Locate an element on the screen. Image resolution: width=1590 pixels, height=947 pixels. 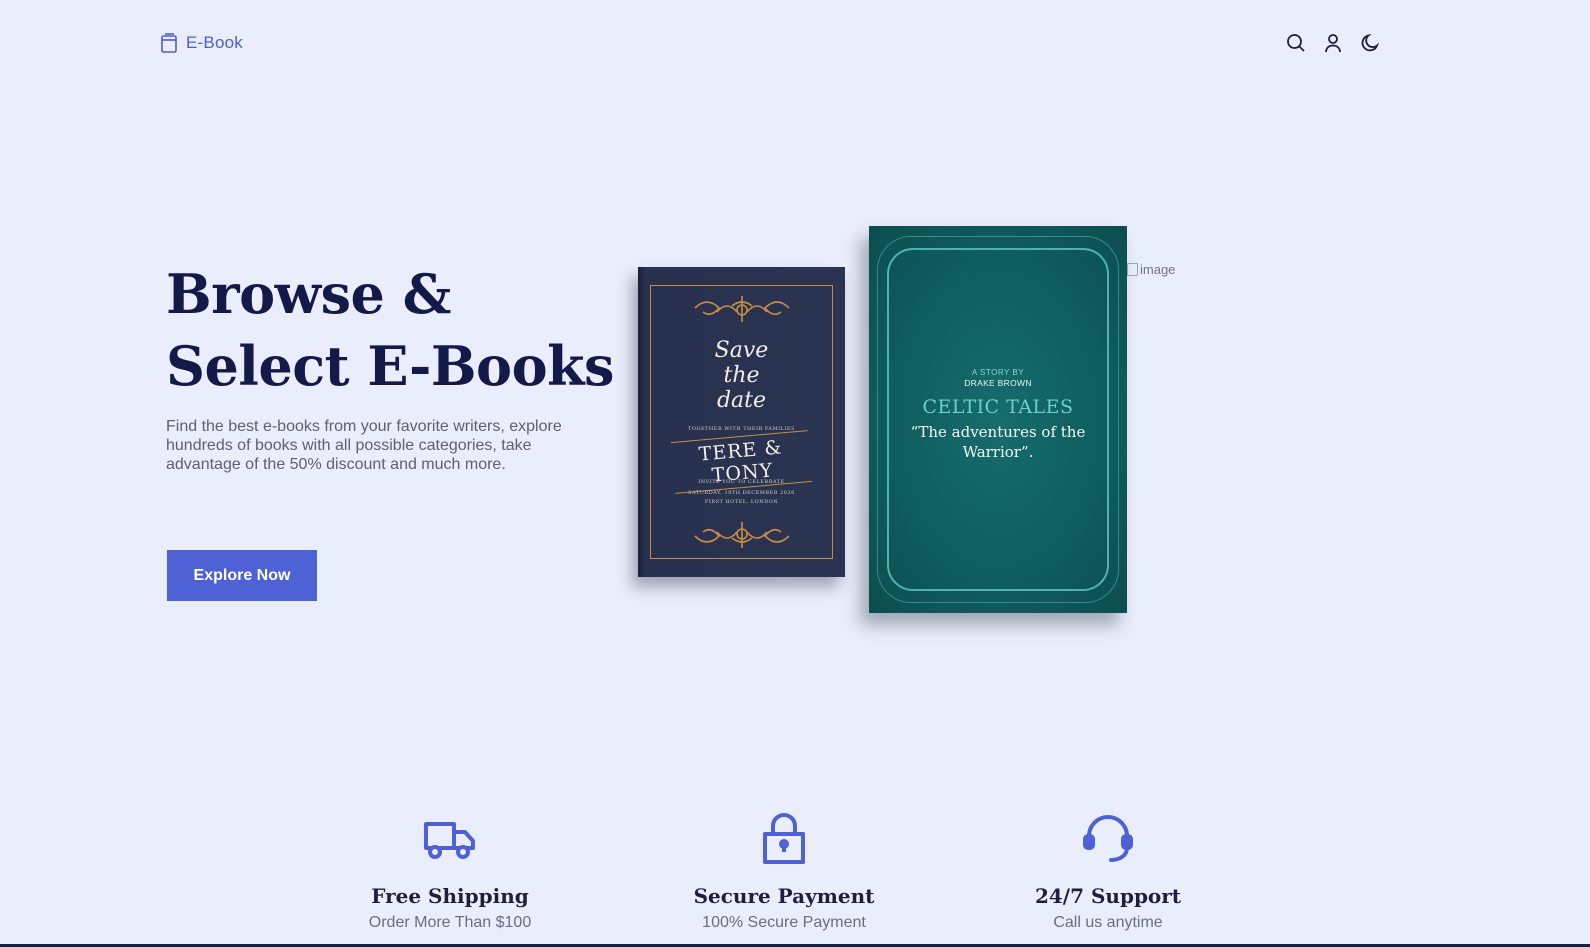
feature-description: Order More Than $100 is located at coordinates (450, 922).